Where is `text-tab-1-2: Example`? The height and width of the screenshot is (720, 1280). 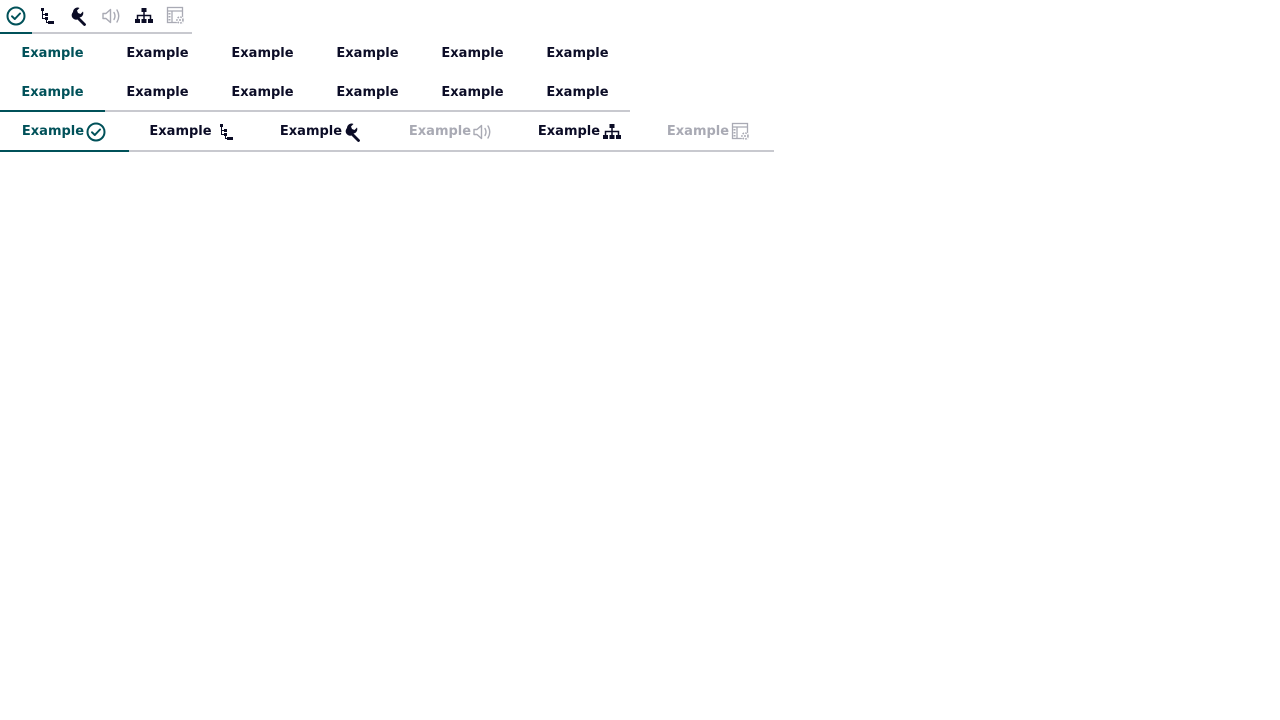
text-tab-1-2: Example is located at coordinates (157, 53).